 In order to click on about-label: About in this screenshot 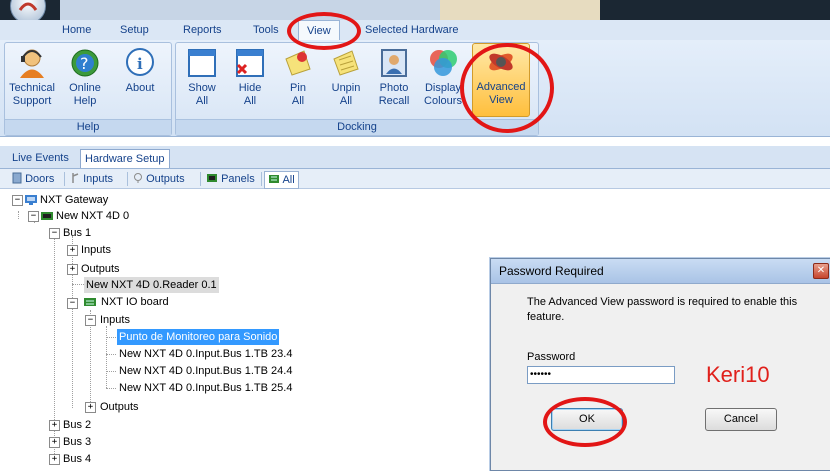, I will do `click(140, 88)`.